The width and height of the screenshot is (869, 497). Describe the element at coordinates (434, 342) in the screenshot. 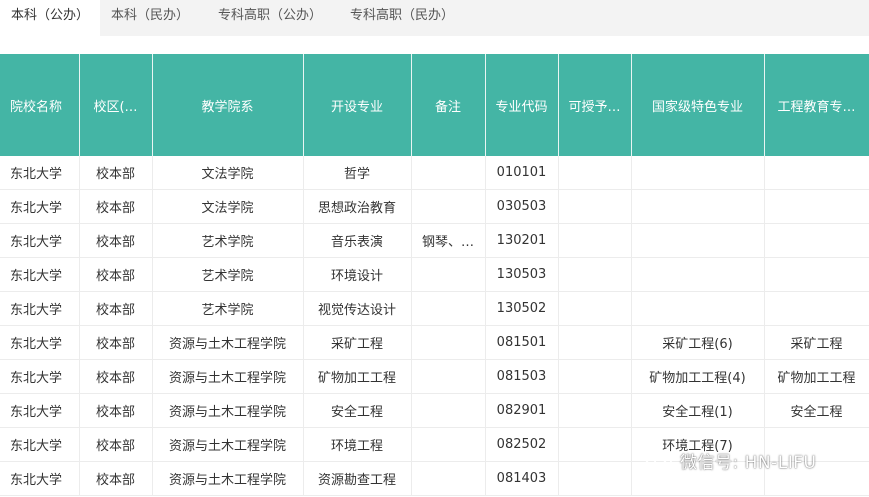

I see `table-row: 东北大学 校本部 资源与土木工程学院 采矿工程 081501 采矿工程(6) 采矿工程` at that location.